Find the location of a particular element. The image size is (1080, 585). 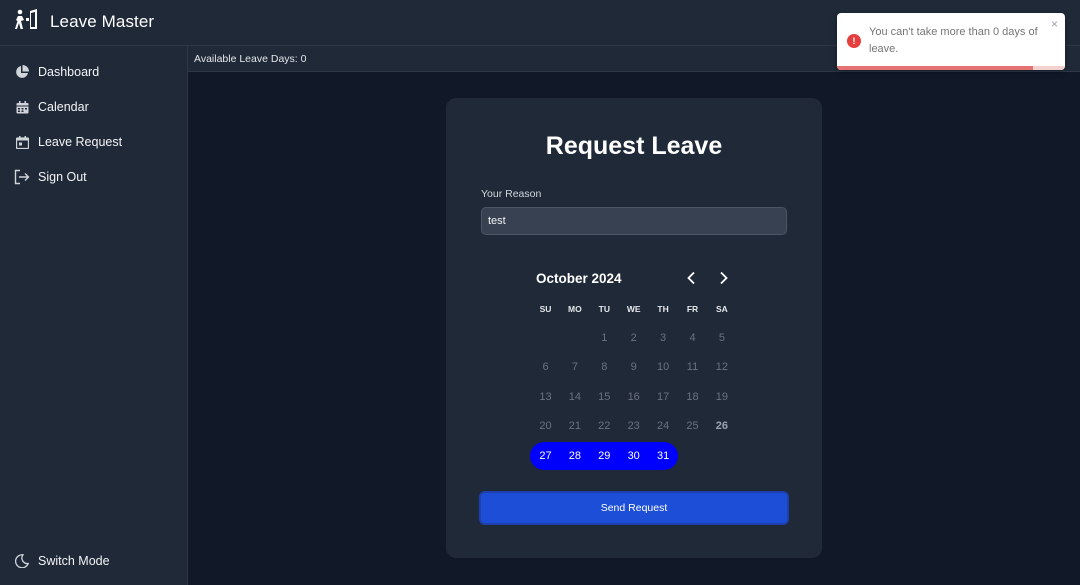

calendar-day-14: 14 is located at coordinates (574, 397).